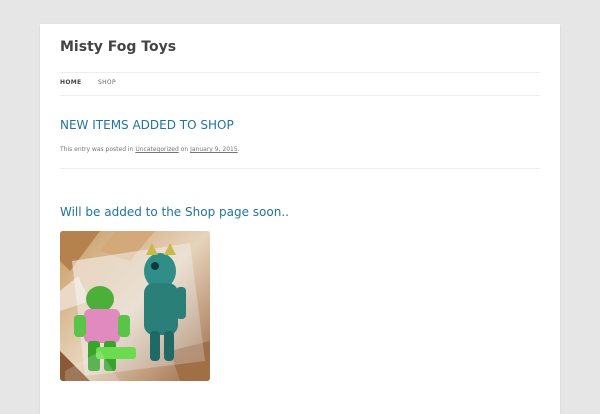 This screenshot has height=414, width=600. Describe the element at coordinates (184, 149) in the screenshot. I see `post-meta-on: on` at that location.